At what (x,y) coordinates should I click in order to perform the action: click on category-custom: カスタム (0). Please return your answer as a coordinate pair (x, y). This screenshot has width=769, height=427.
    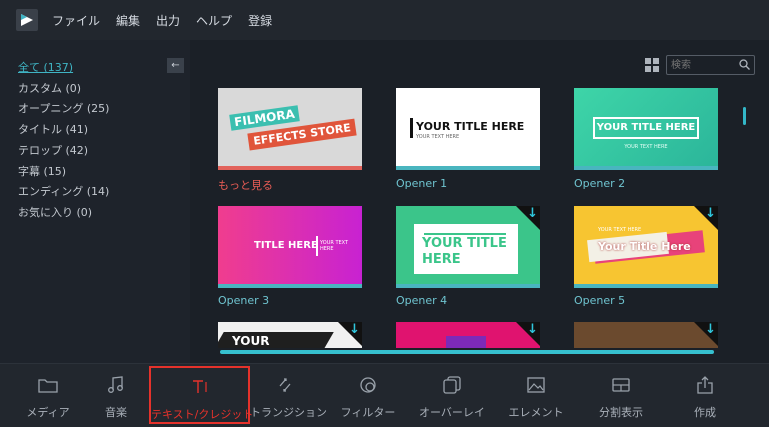
    Looking at the image, I should click on (49, 88).